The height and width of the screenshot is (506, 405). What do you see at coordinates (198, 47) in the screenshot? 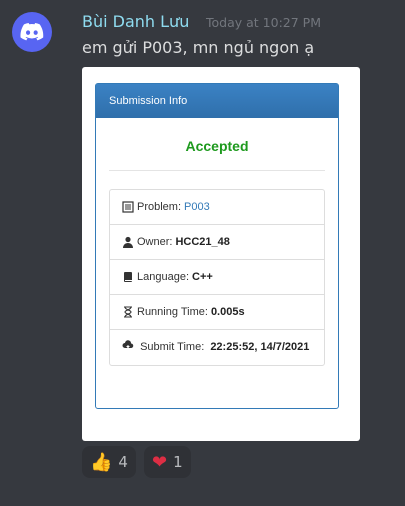
I see `message-text: em gửi P003, mn ngủ ngon ạ` at bounding box center [198, 47].